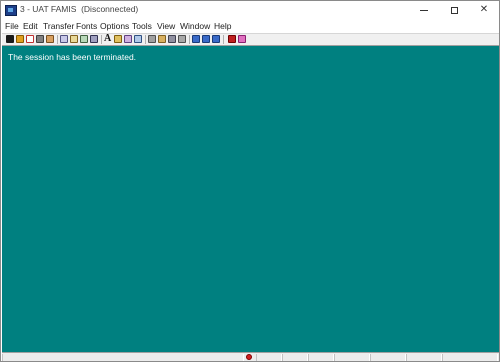 This screenshot has width=500, height=362. What do you see at coordinates (195, 26) in the screenshot?
I see `menu-window: Window` at bounding box center [195, 26].